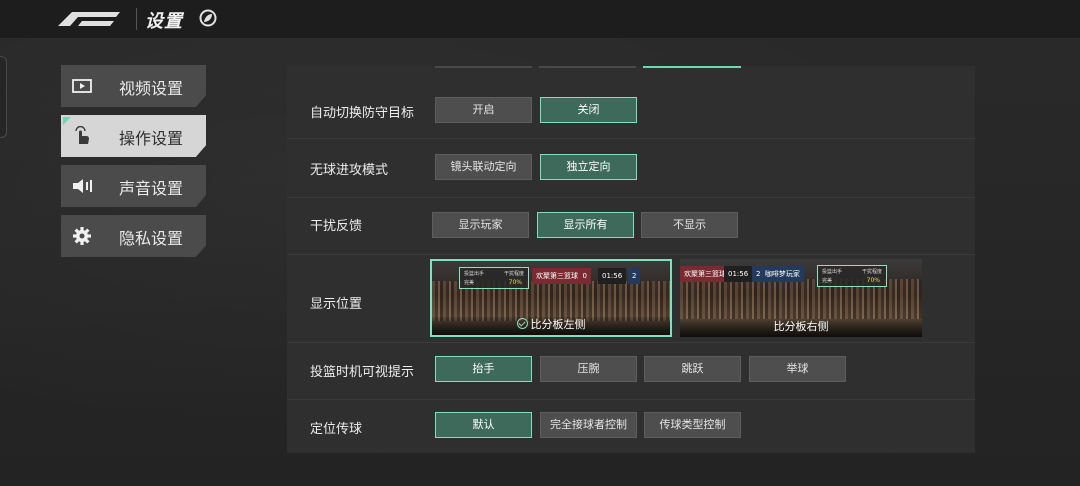  I want to click on scoreboard-away: 2, so click(634, 276).